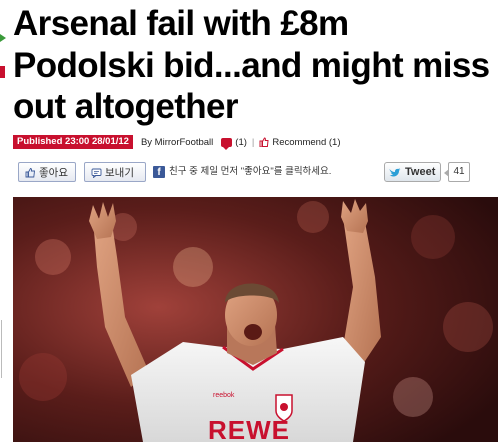  Describe the element at coordinates (420, 172) in the screenshot. I see `tweet-button-label: Tweet` at that location.